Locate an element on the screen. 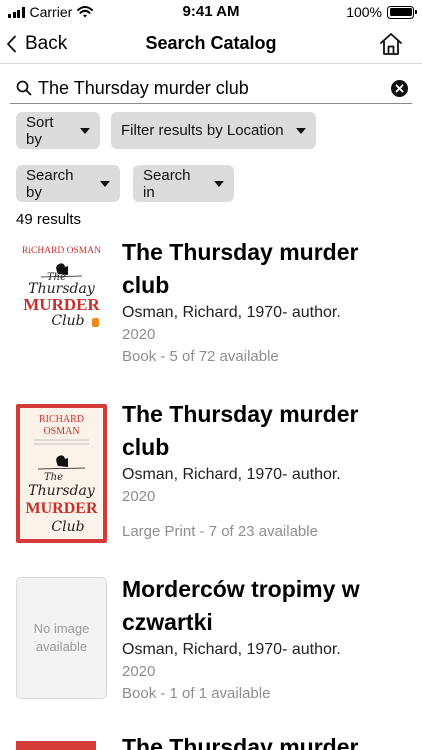 The height and width of the screenshot is (750, 422). cover-figure is located at coordinates (62, 461).